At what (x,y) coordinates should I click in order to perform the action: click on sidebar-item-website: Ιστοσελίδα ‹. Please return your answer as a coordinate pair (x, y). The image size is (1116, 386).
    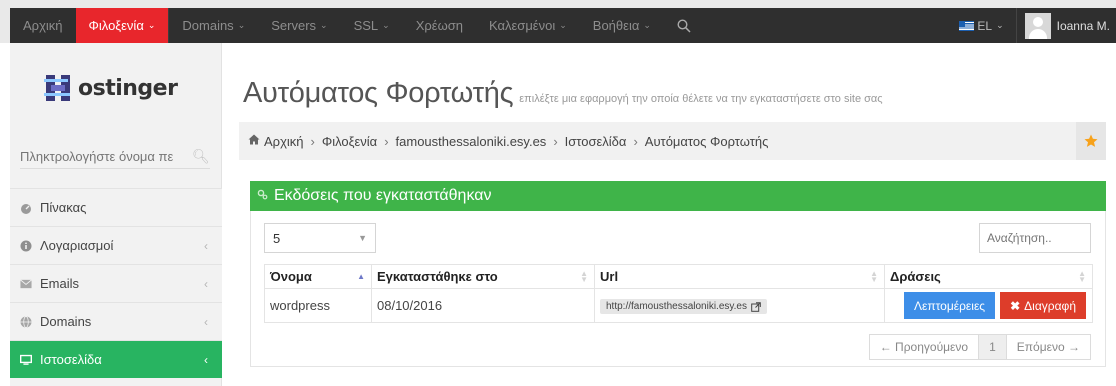
    Looking at the image, I should click on (116, 359).